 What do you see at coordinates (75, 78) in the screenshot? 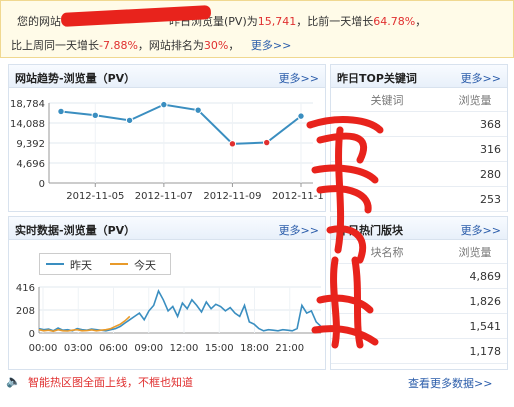
I see `trend-title: 网站趋势-浏览量（PV）` at bounding box center [75, 78].